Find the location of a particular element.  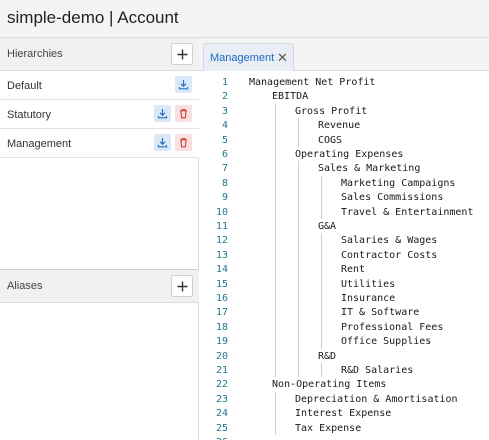

line-number: 2 is located at coordinates (224, 97).